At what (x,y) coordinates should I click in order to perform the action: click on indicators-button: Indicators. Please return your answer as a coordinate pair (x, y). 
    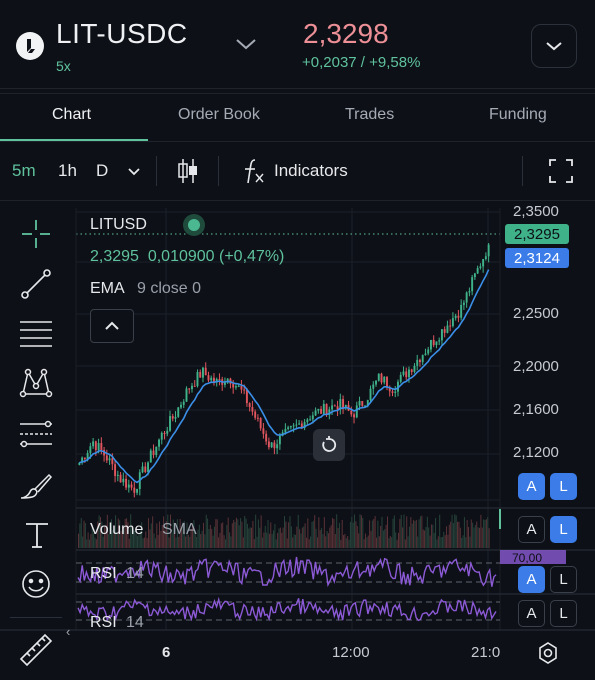
    Looking at the image, I should click on (311, 171).